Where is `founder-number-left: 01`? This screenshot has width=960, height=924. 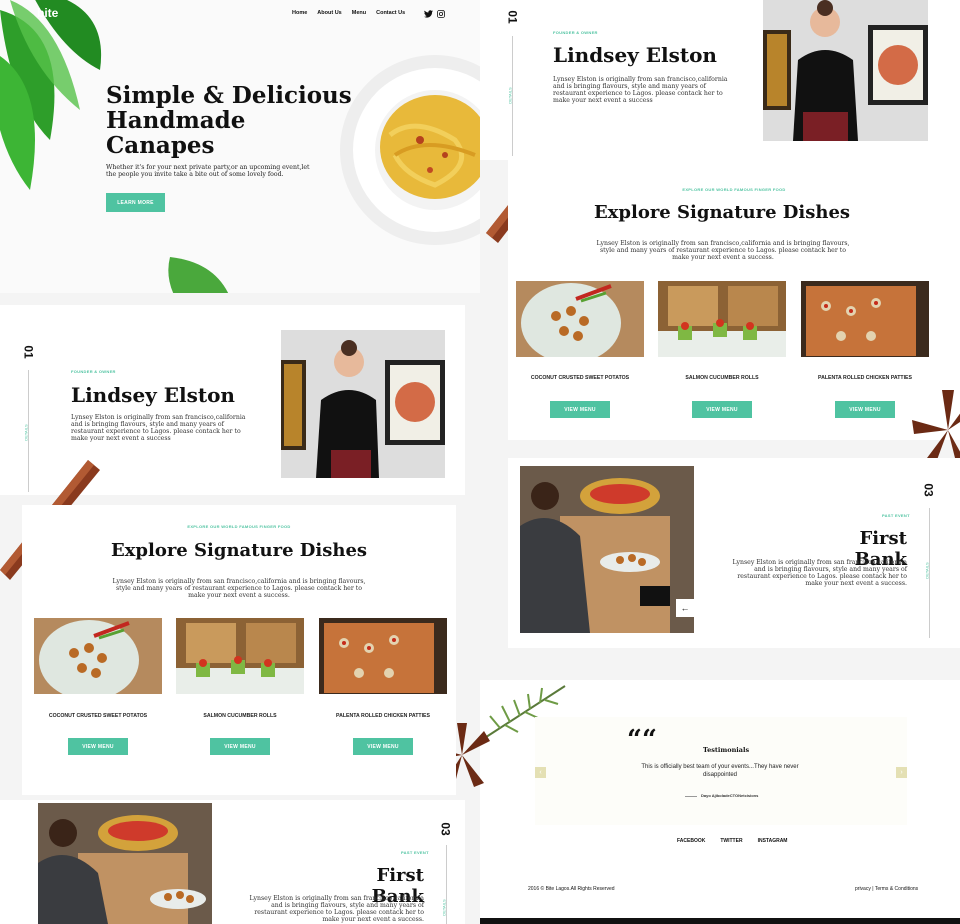
founder-number-left: 01 is located at coordinates (28, 352).